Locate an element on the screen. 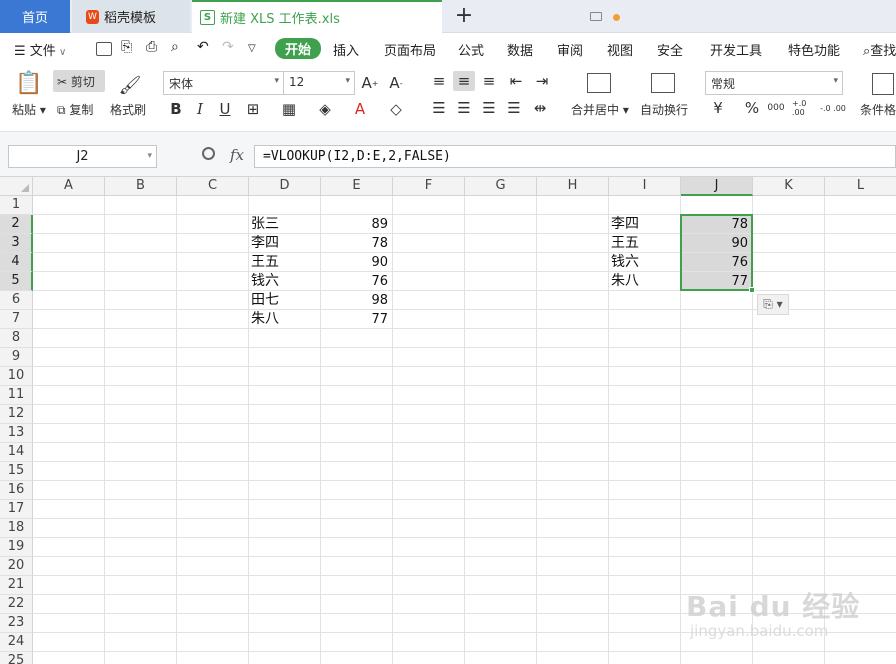  increase-font-icon: A + is located at coordinates (370, 83).